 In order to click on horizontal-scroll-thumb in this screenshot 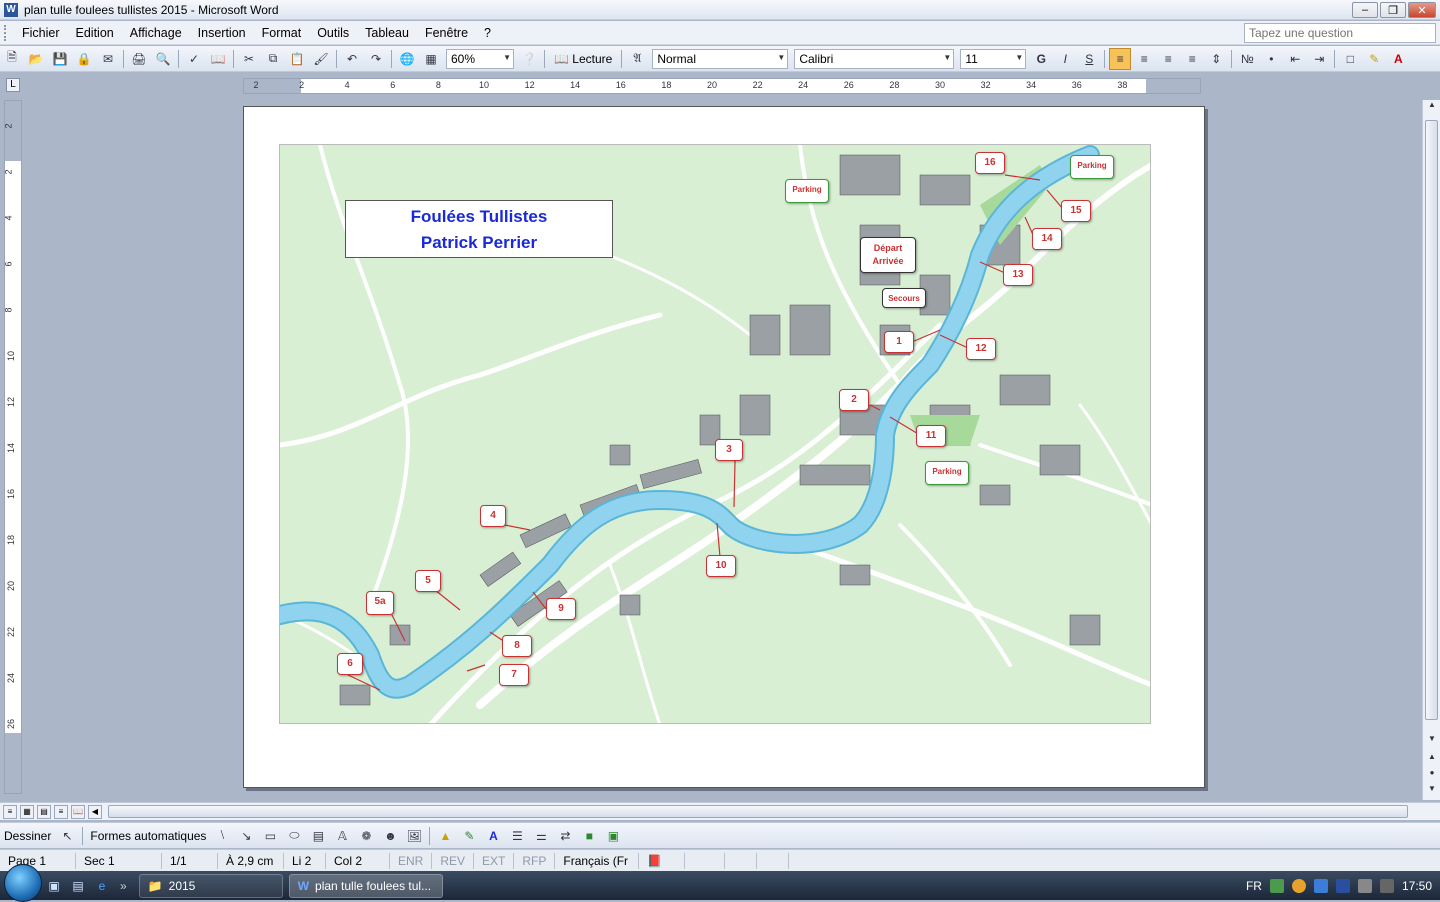, I will do `click(758, 811)`.